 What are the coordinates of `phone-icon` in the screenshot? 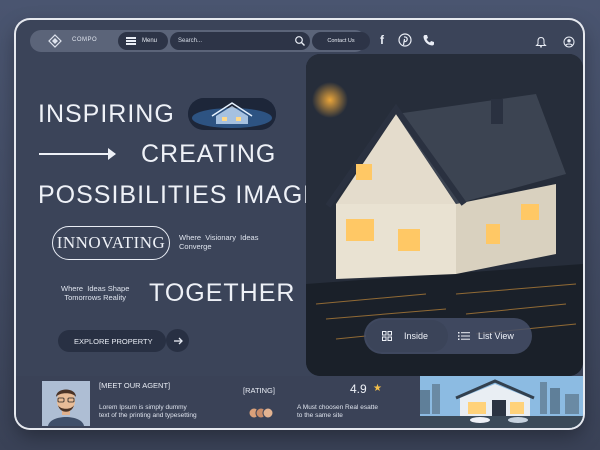 It's located at (429, 40).